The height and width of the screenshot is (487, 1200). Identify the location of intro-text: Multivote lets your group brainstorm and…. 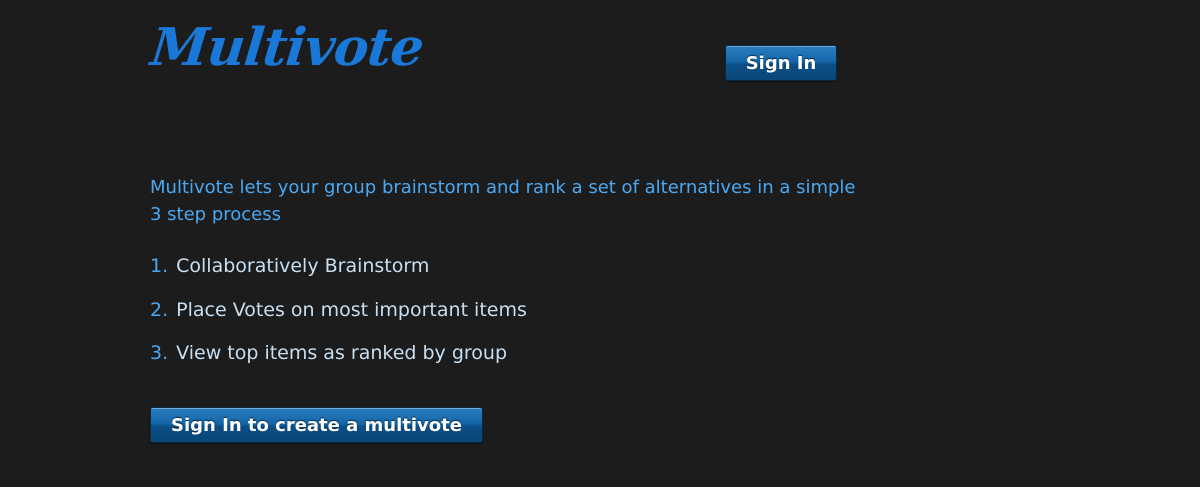
(503, 201).